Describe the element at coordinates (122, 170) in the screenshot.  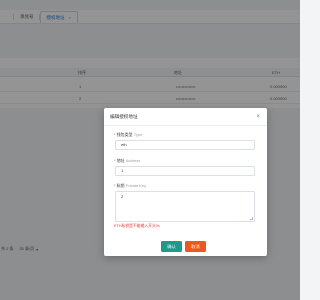
I see `address-value: 1` at that location.